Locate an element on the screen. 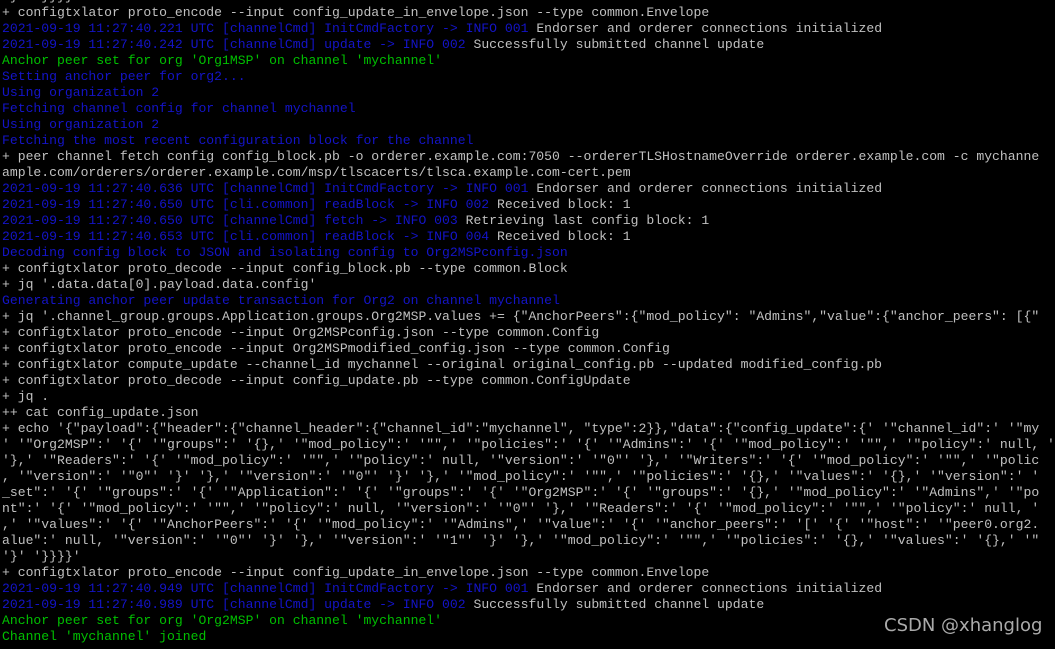  terminal-line: ++ cat config_update.json is located at coordinates (100, 413).